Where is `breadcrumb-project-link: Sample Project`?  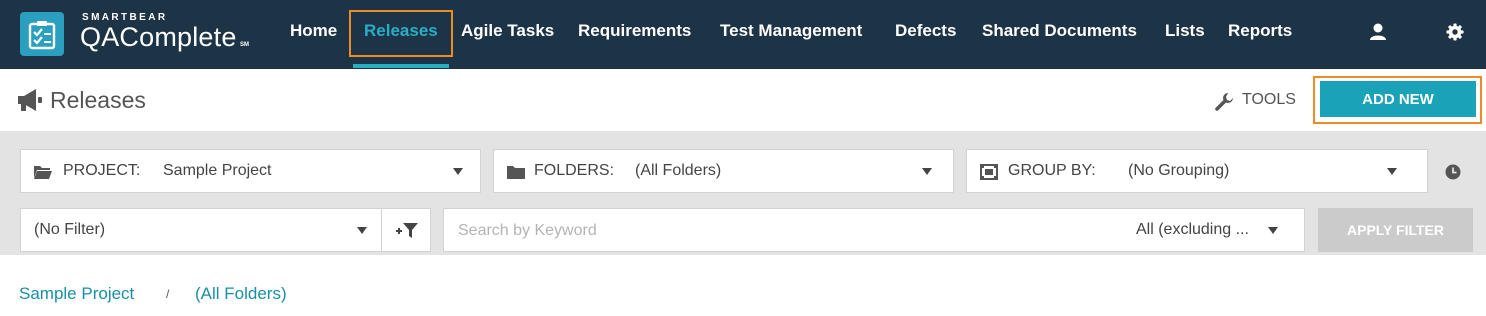 breadcrumb-project-link: Sample Project is located at coordinates (76, 294).